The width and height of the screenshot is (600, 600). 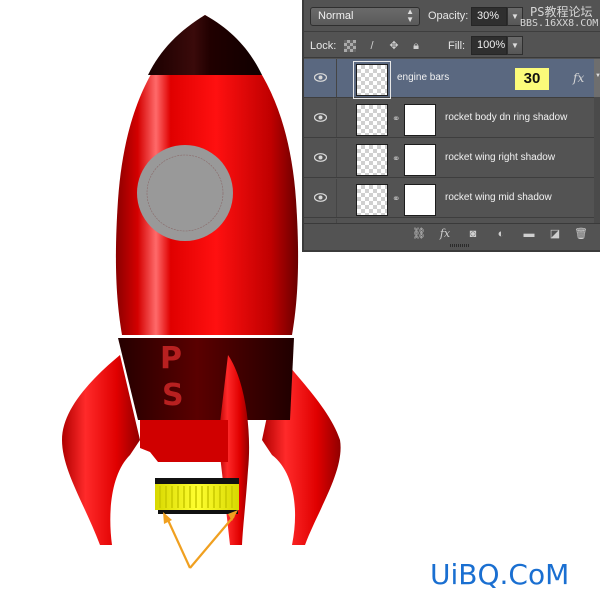 What do you see at coordinates (555, 234) in the screenshot?
I see `new-layer-icon: ◪` at bounding box center [555, 234].